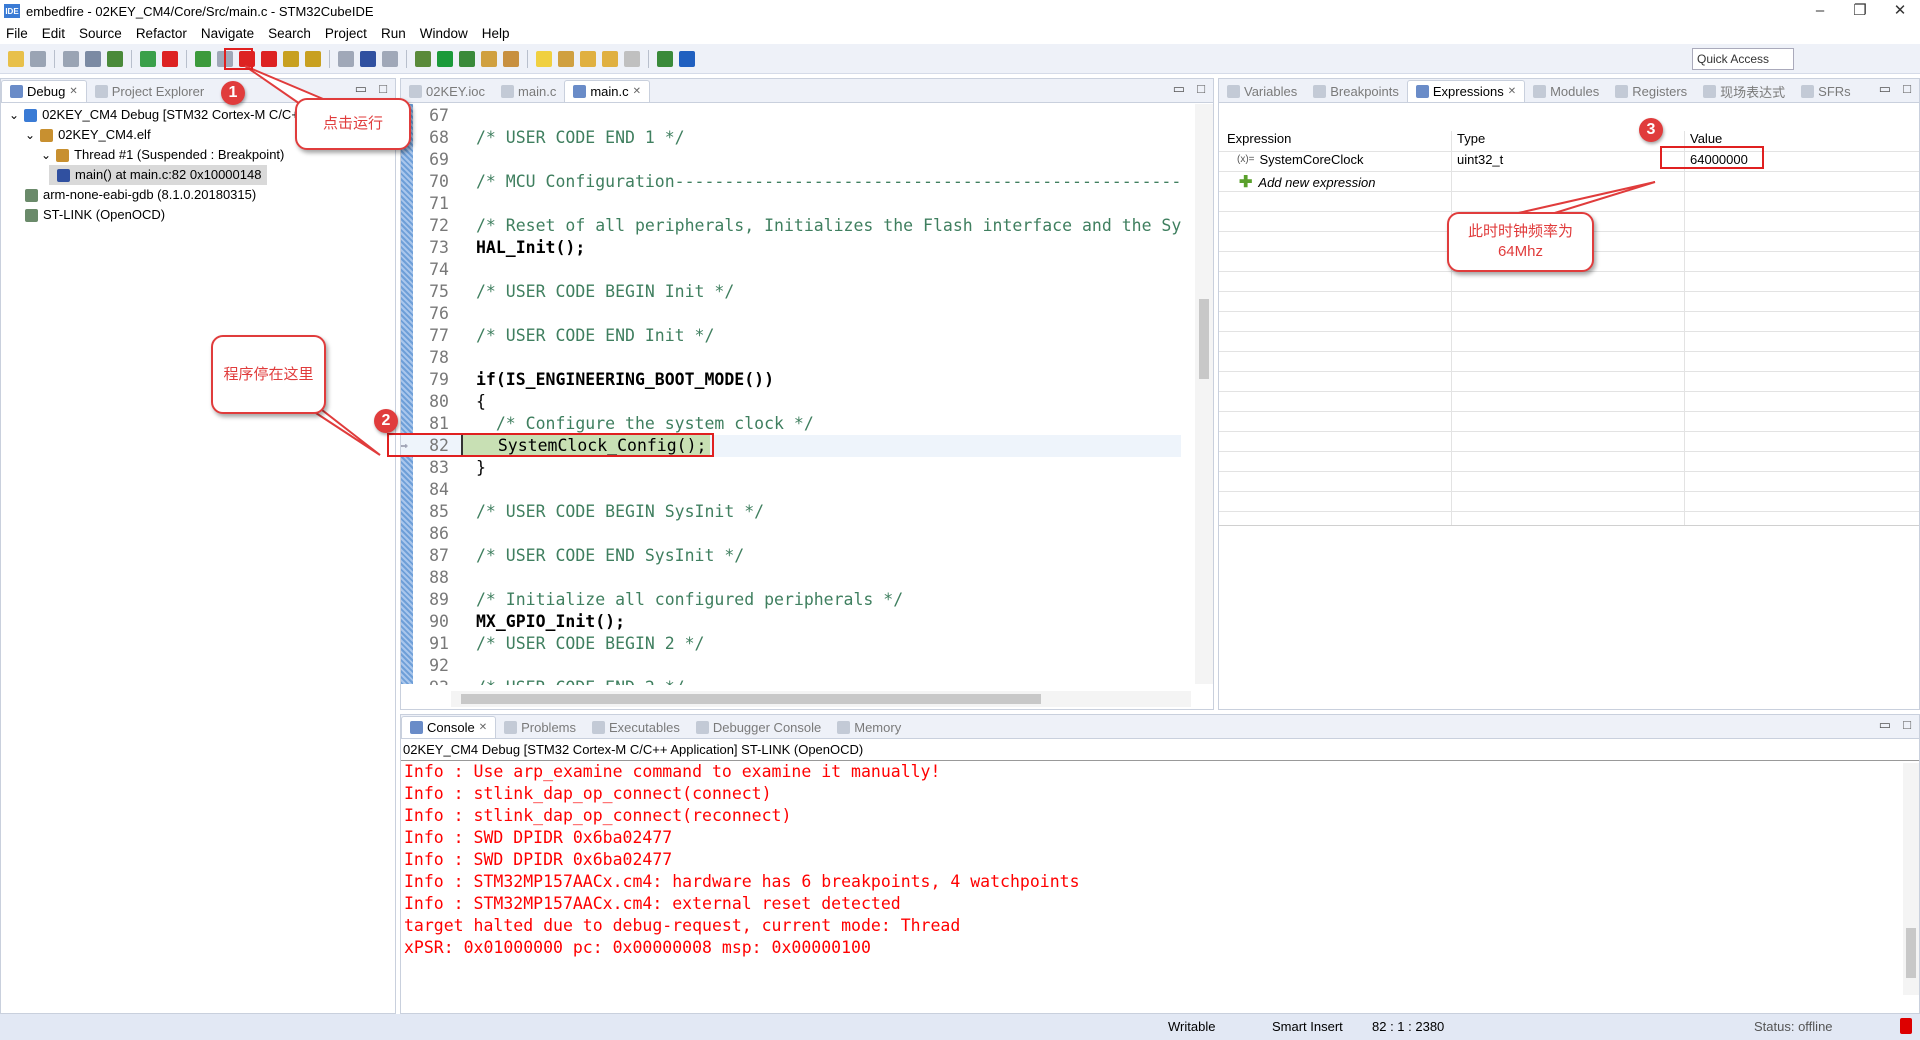 This screenshot has width=1920, height=1040. Describe the element at coordinates (550, 445) in the screenshot. I see `current-line-highlight` at that location.